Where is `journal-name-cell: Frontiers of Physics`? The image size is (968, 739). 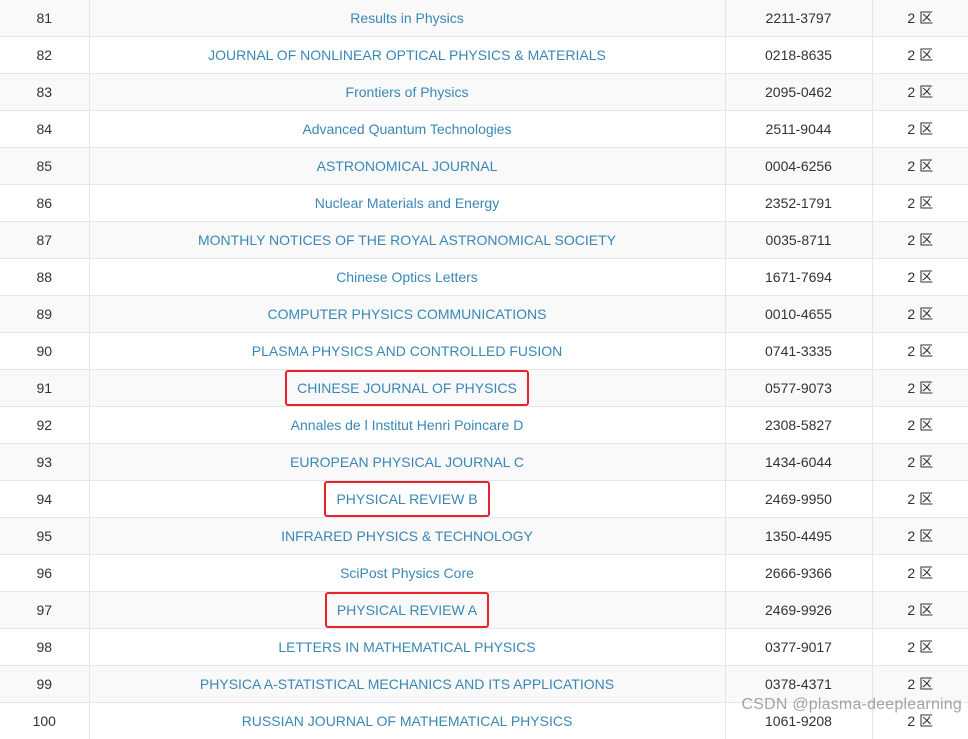
journal-name-cell: Frontiers of Physics is located at coordinates (407, 92).